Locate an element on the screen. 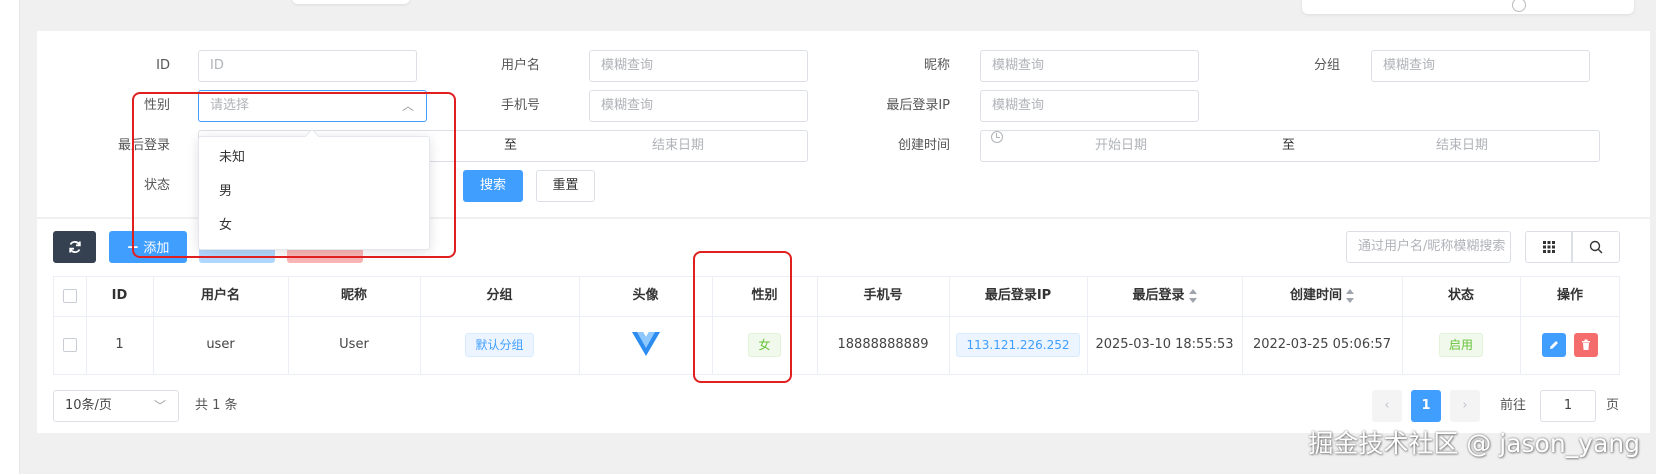 This screenshot has height=474, width=1656. header-create-time: 创建时间 is located at coordinates (1322, 296).